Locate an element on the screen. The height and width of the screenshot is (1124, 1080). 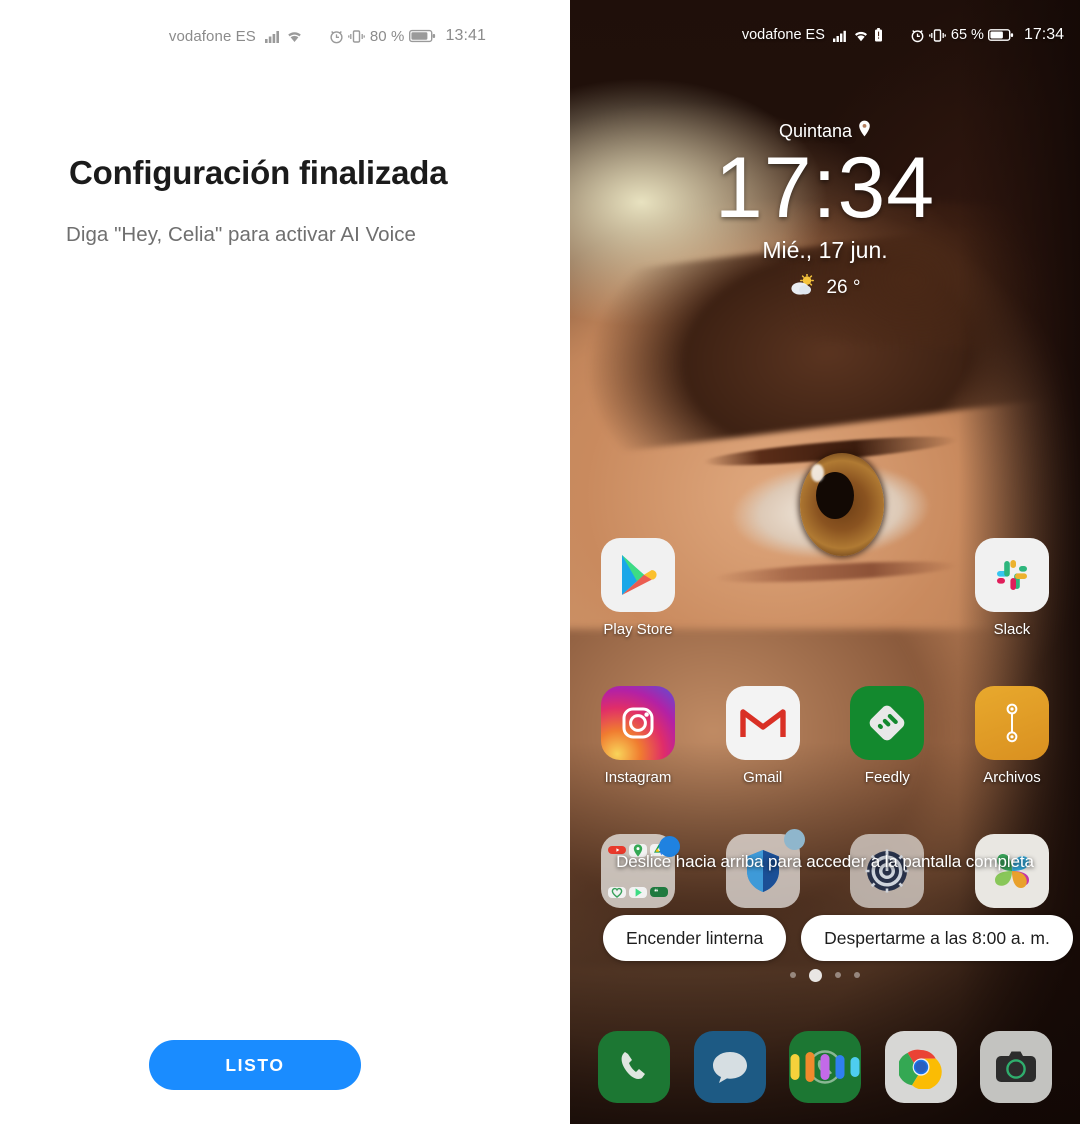
app-play-store: Play Store is located at coordinates (638, 612).